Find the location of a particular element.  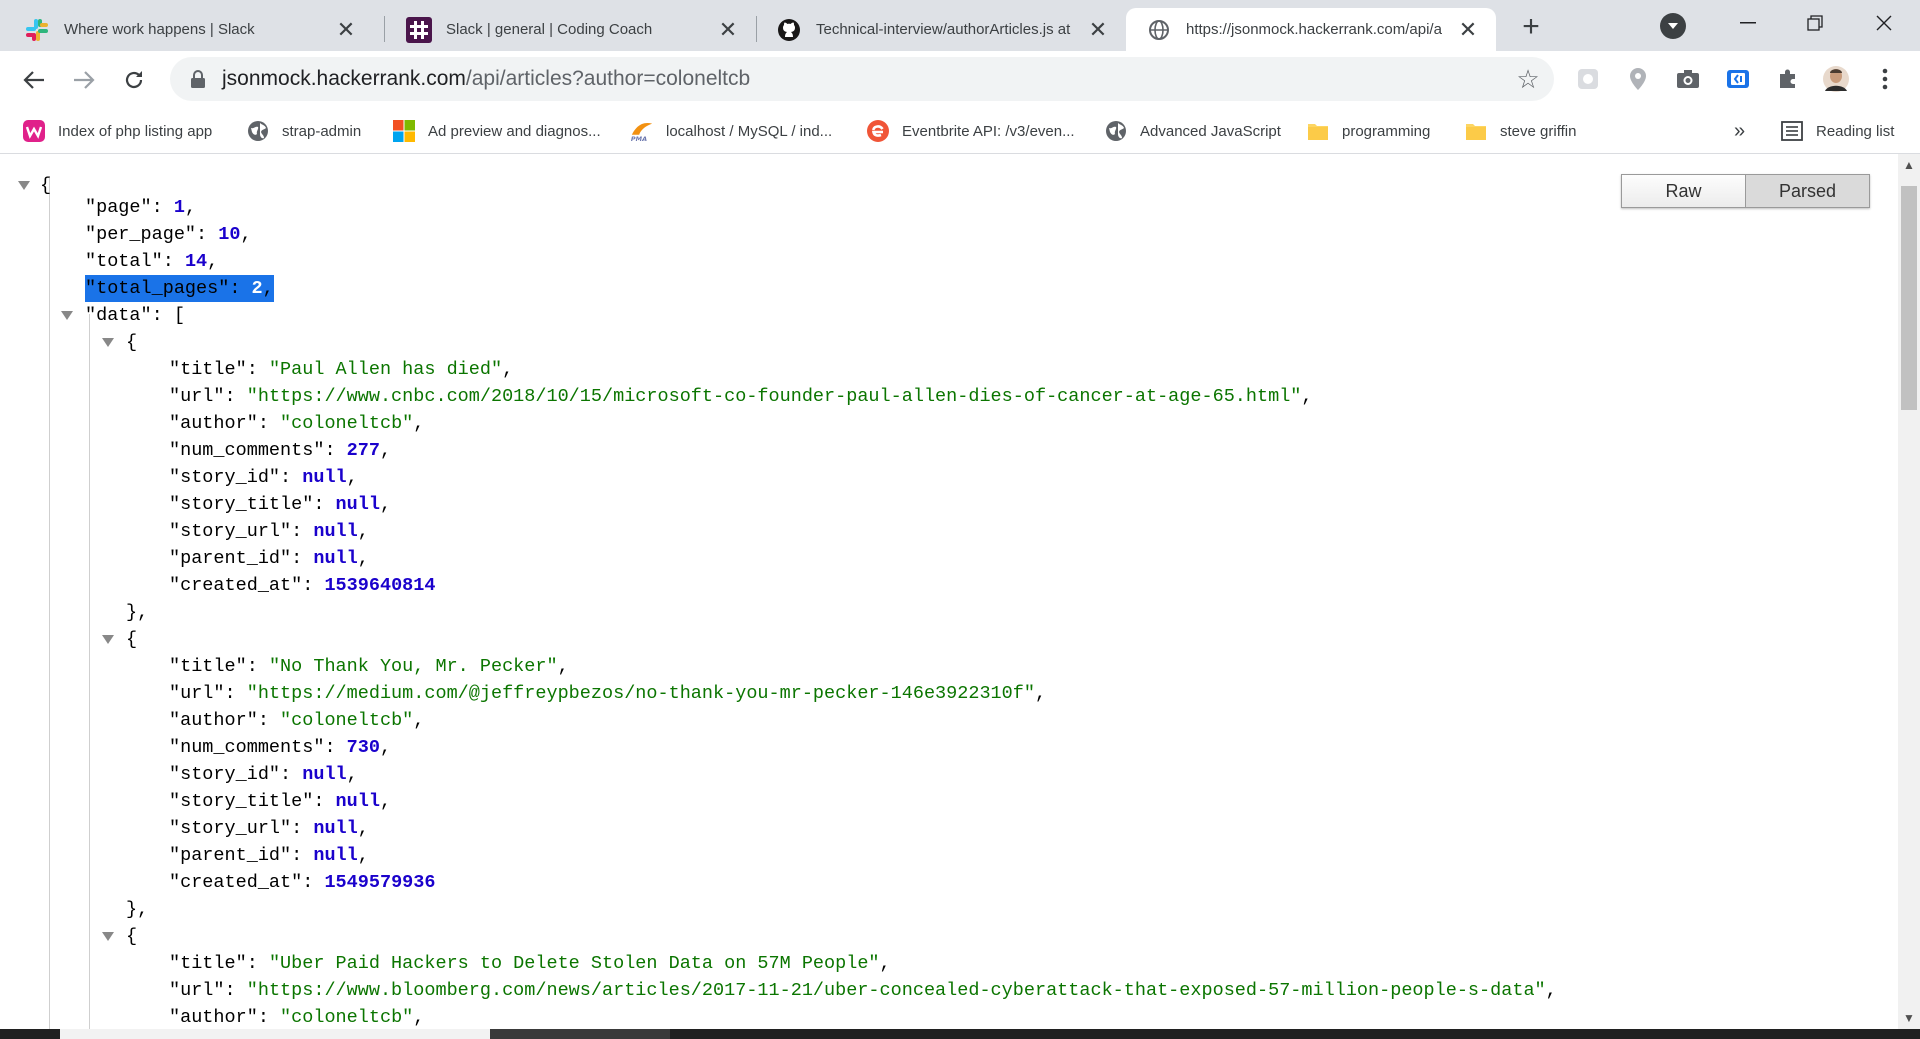

json-row-num-comments: "num_comments": 277, is located at coordinates (280, 450).